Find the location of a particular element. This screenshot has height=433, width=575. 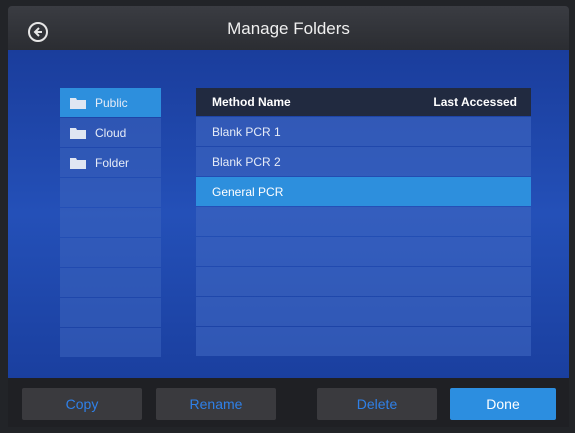

copy-button: Copy is located at coordinates (82, 404).